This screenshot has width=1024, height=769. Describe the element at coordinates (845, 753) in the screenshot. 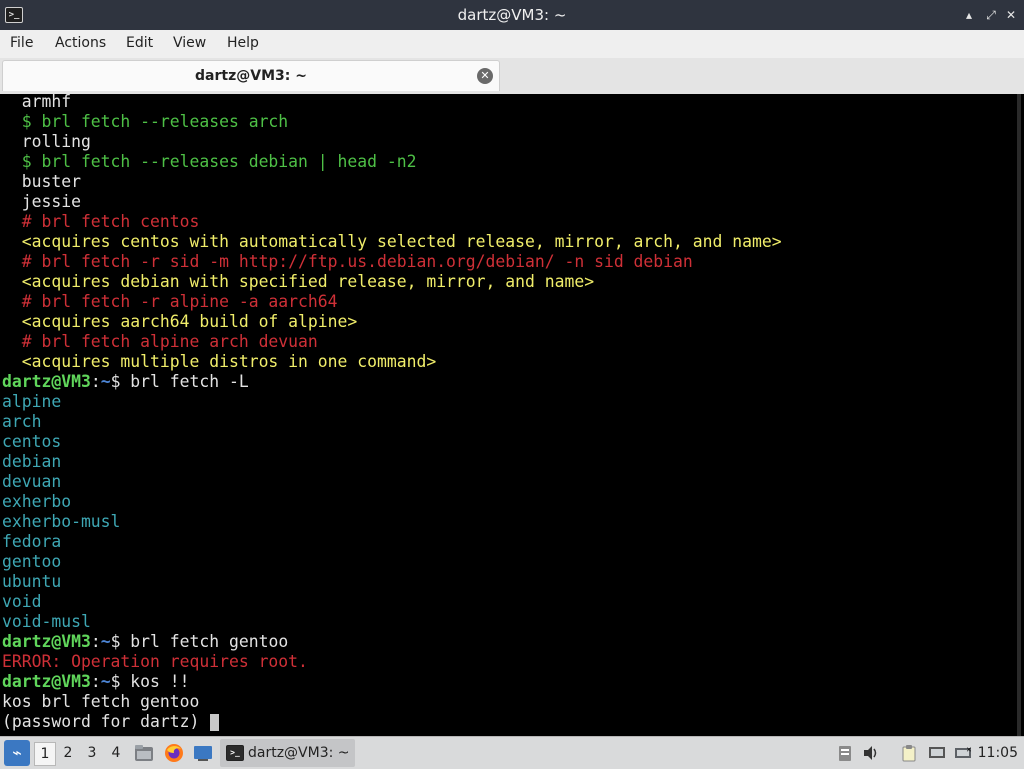

I see `clipboard-tray-icon` at that location.